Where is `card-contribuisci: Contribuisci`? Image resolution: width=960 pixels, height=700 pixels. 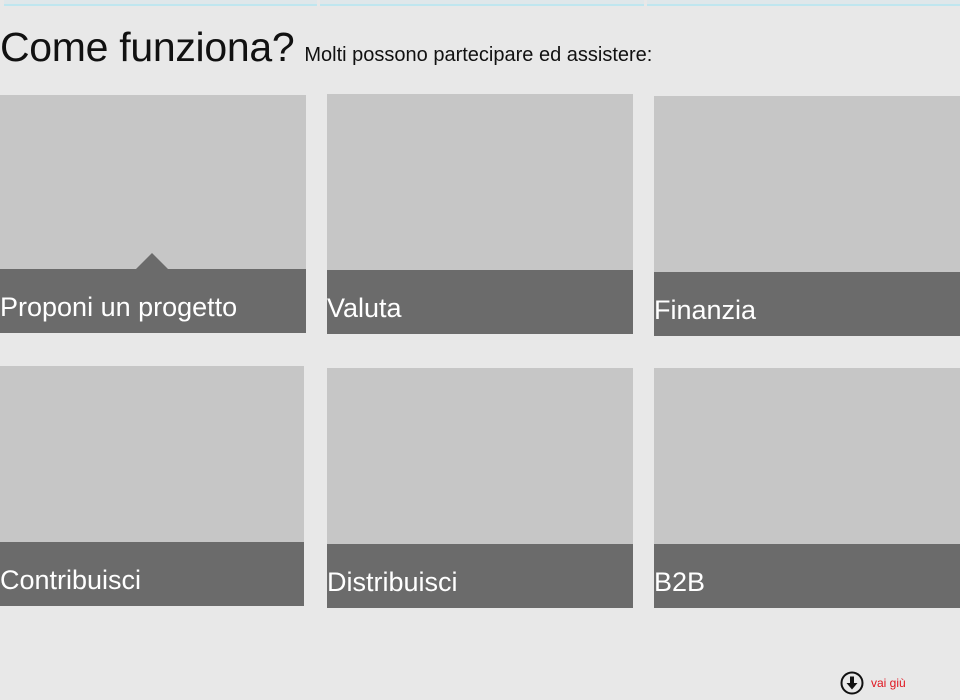 card-contribuisci: Contribuisci is located at coordinates (152, 486).